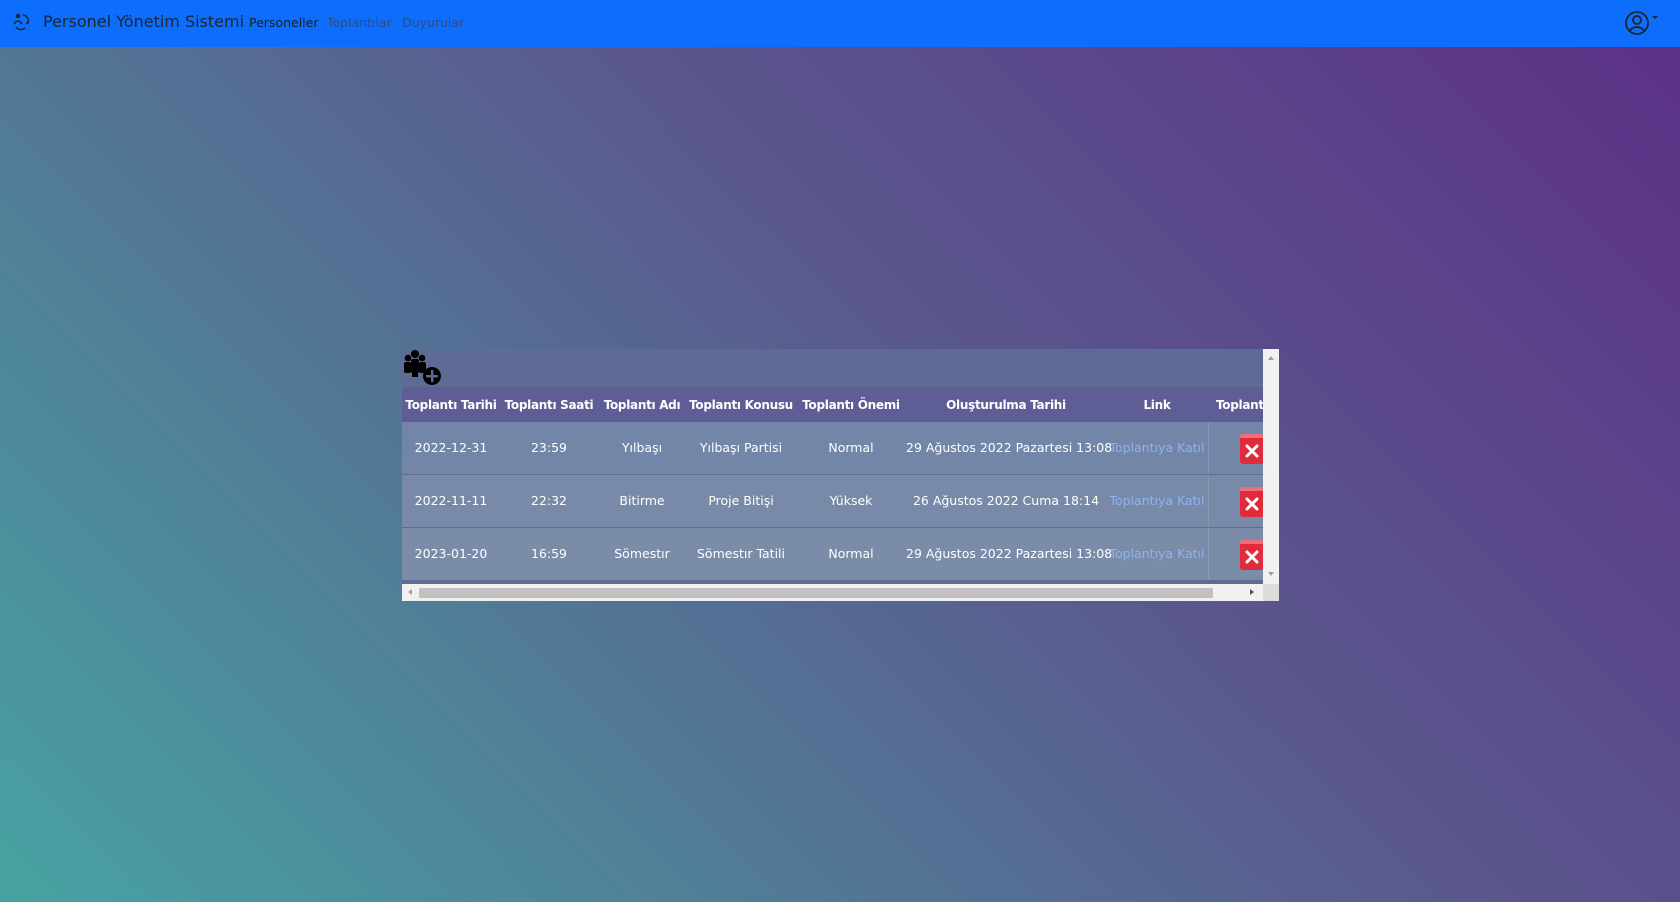  Describe the element at coordinates (1157, 405) in the screenshot. I see `col-header-link: Link` at that location.